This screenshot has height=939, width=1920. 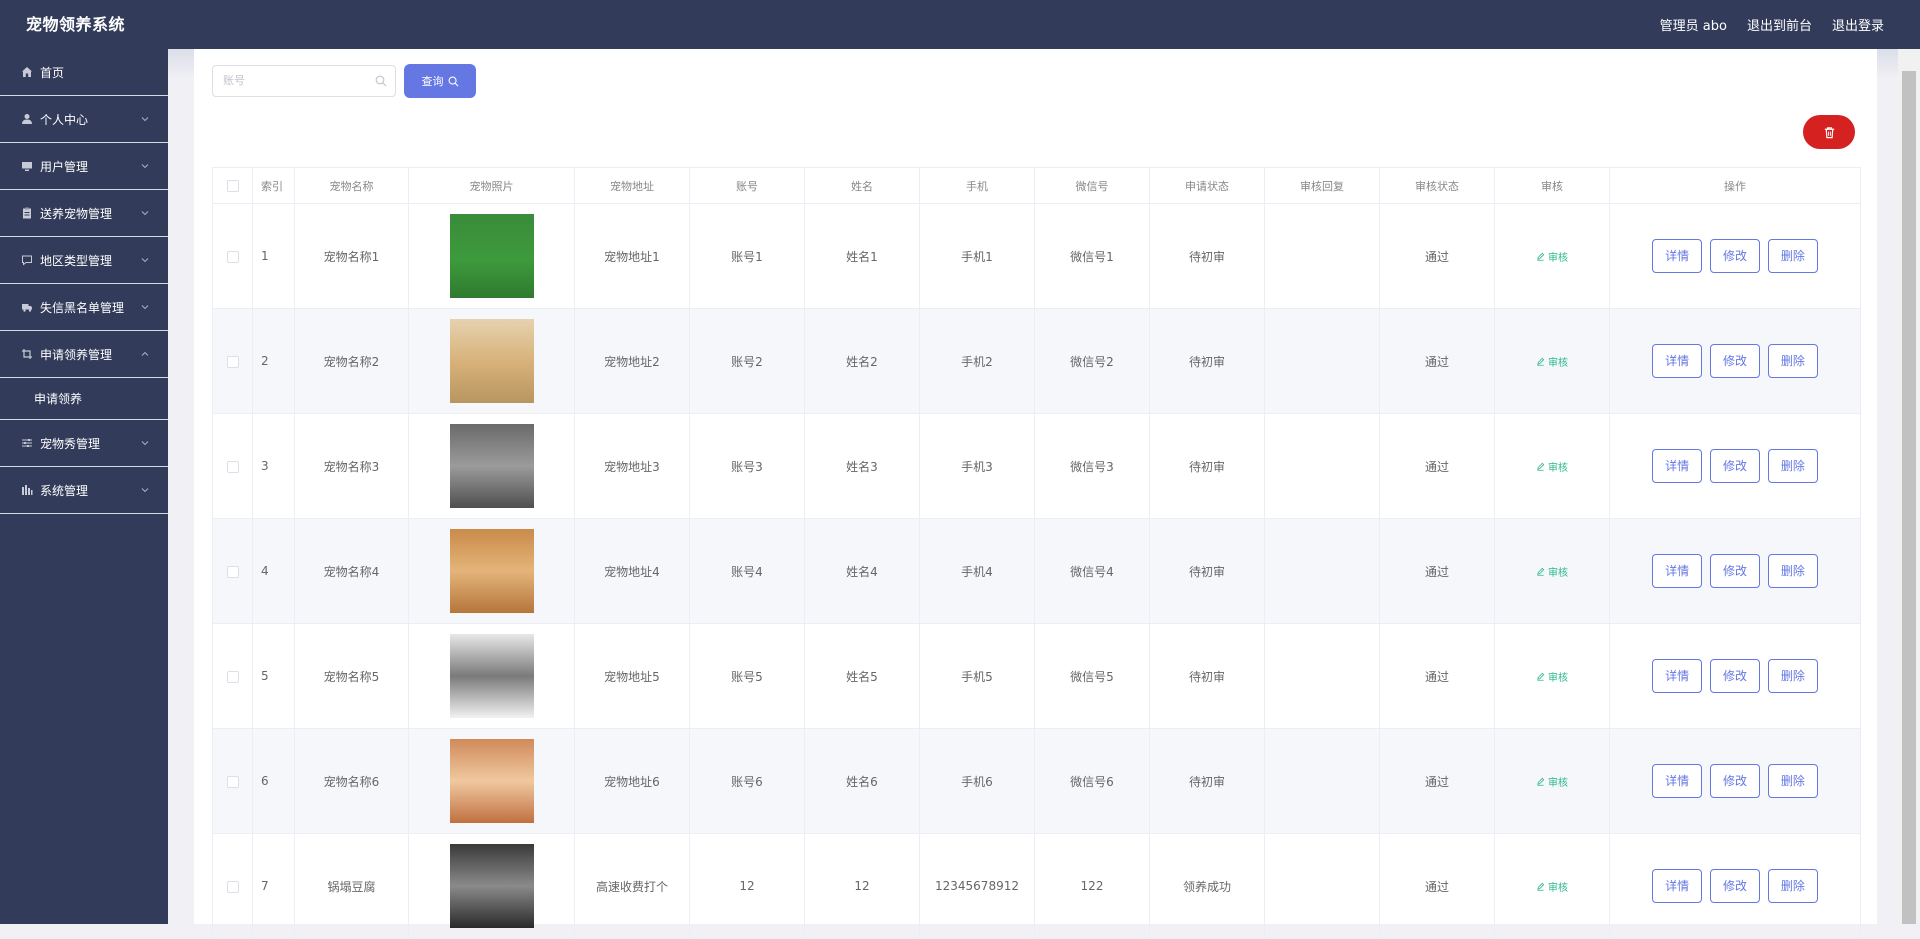 I want to click on pet-address-cell: 宠物地址2, so click(x=632, y=361).